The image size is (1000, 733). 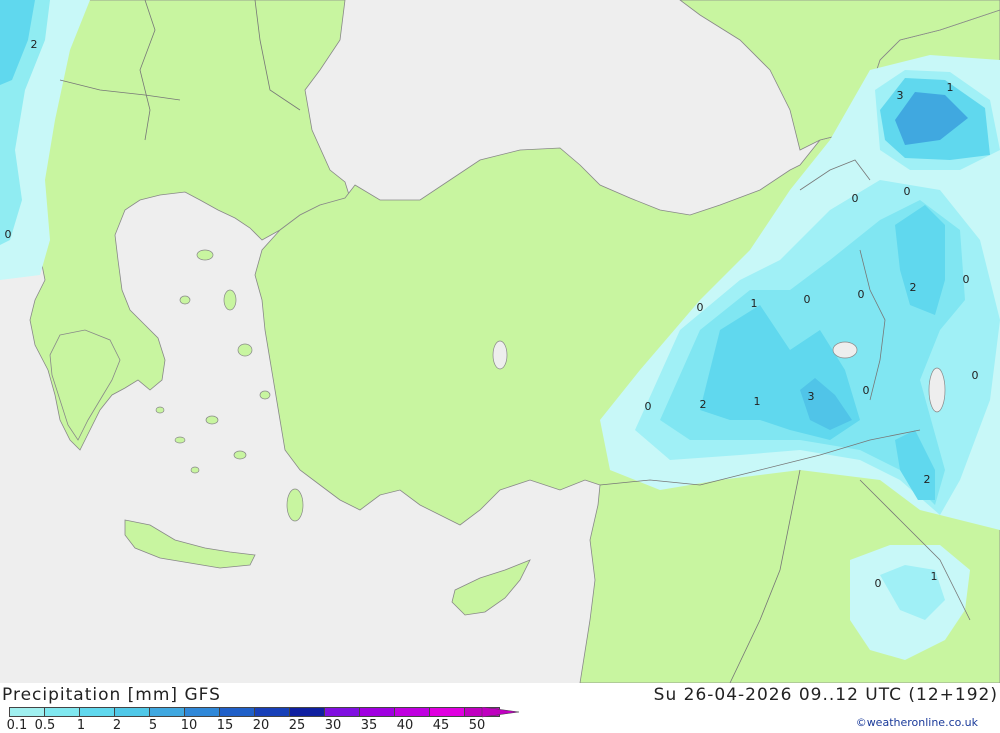 I want to click on legend-label: 1, so click(x=81, y=725).